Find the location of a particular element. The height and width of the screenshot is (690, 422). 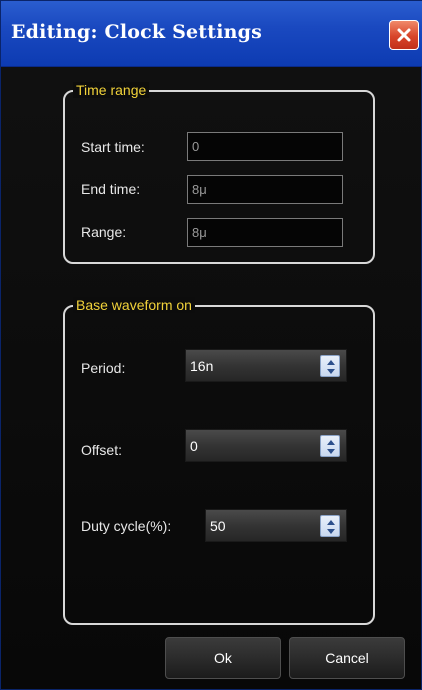

offset-value: 0 is located at coordinates (194, 446).